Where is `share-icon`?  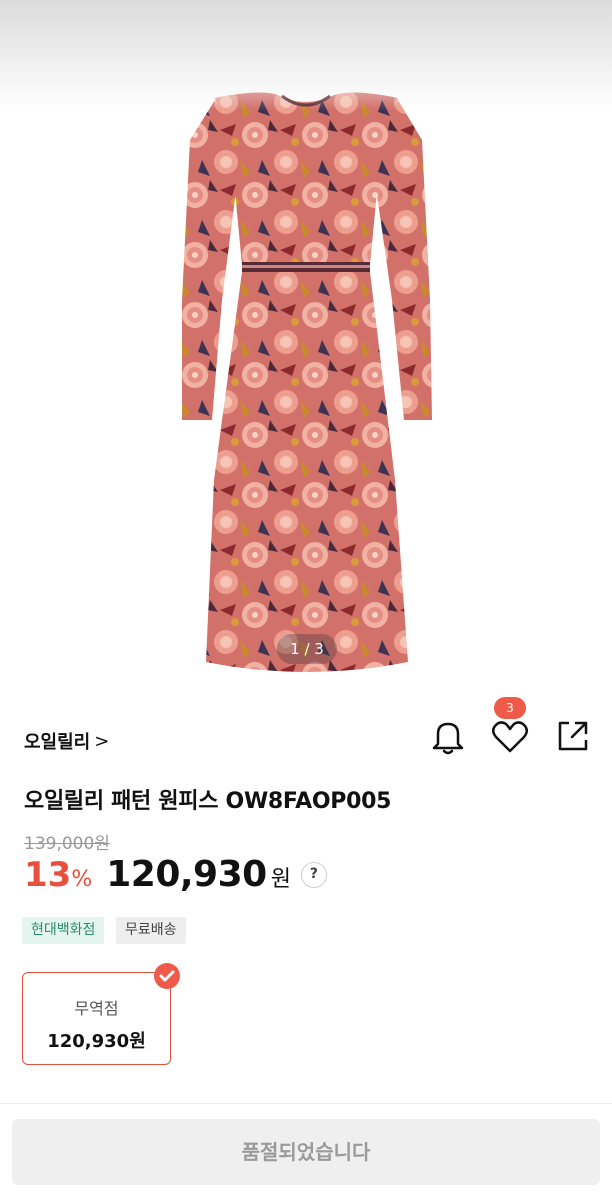 share-icon is located at coordinates (573, 736).